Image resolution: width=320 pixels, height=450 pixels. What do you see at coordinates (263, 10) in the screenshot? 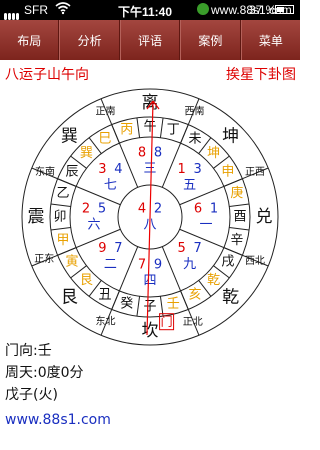
I see `battery-percent: 37 %` at bounding box center [263, 10].